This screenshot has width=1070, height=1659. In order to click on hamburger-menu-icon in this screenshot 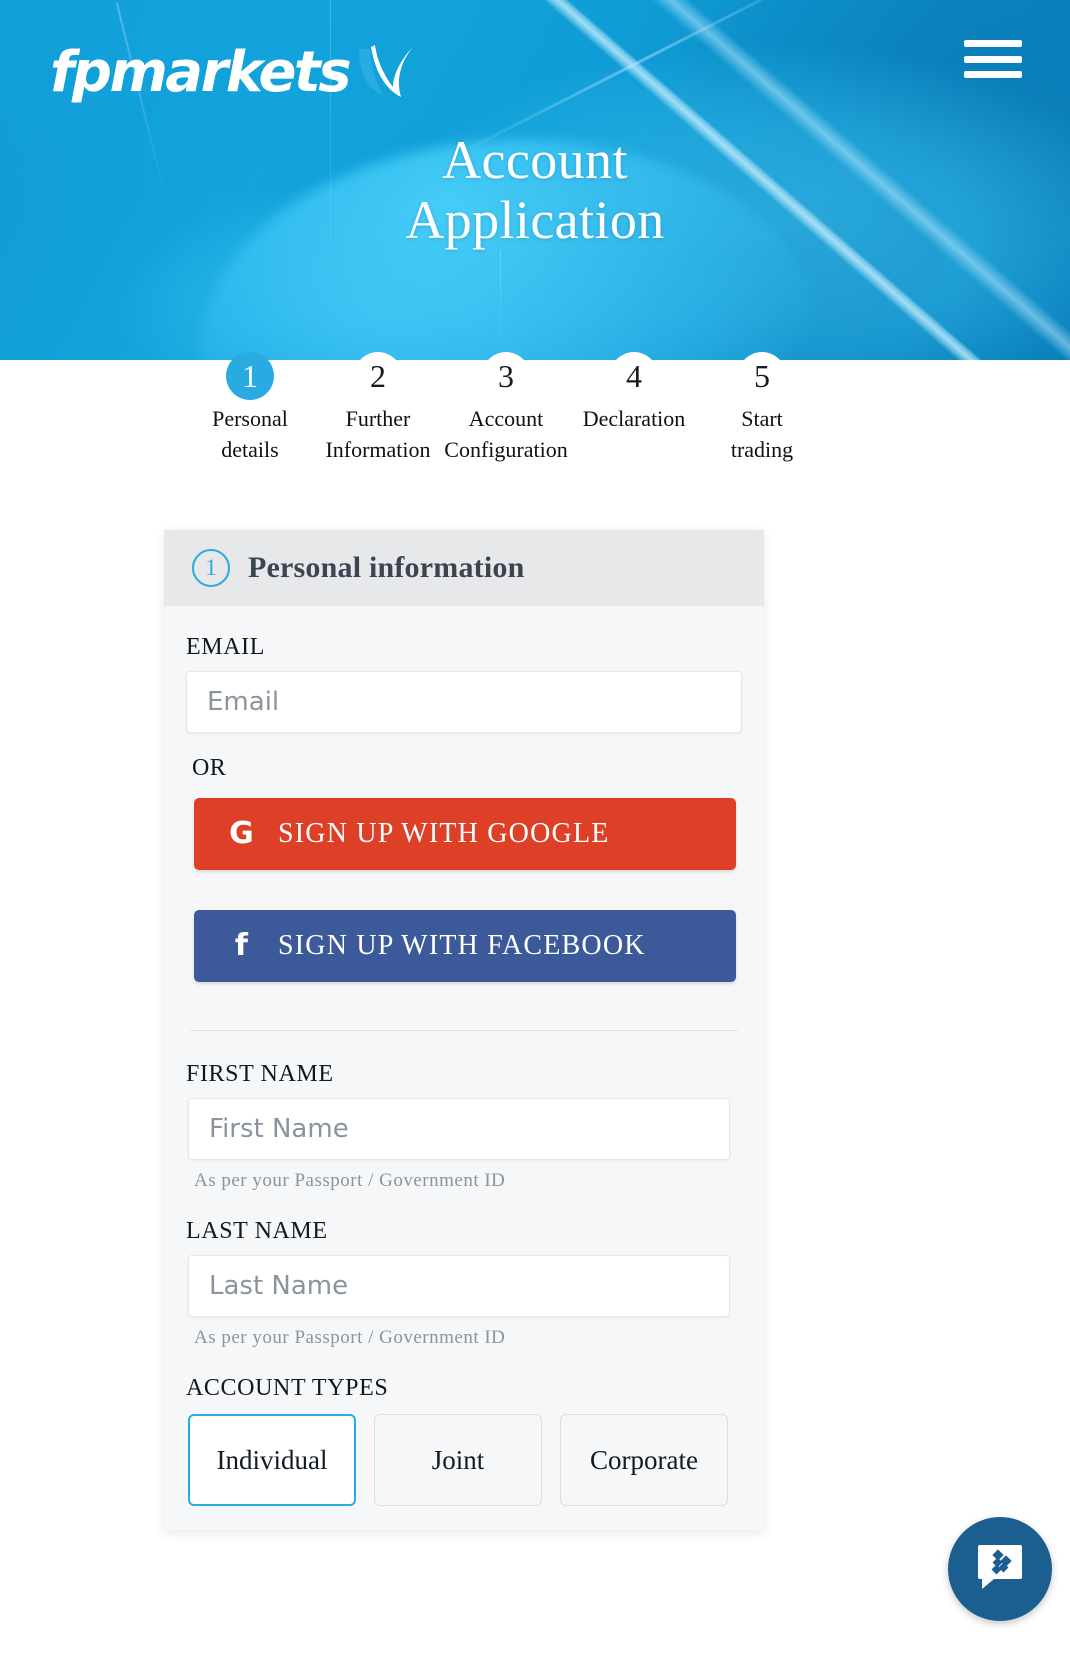, I will do `click(993, 59)`.